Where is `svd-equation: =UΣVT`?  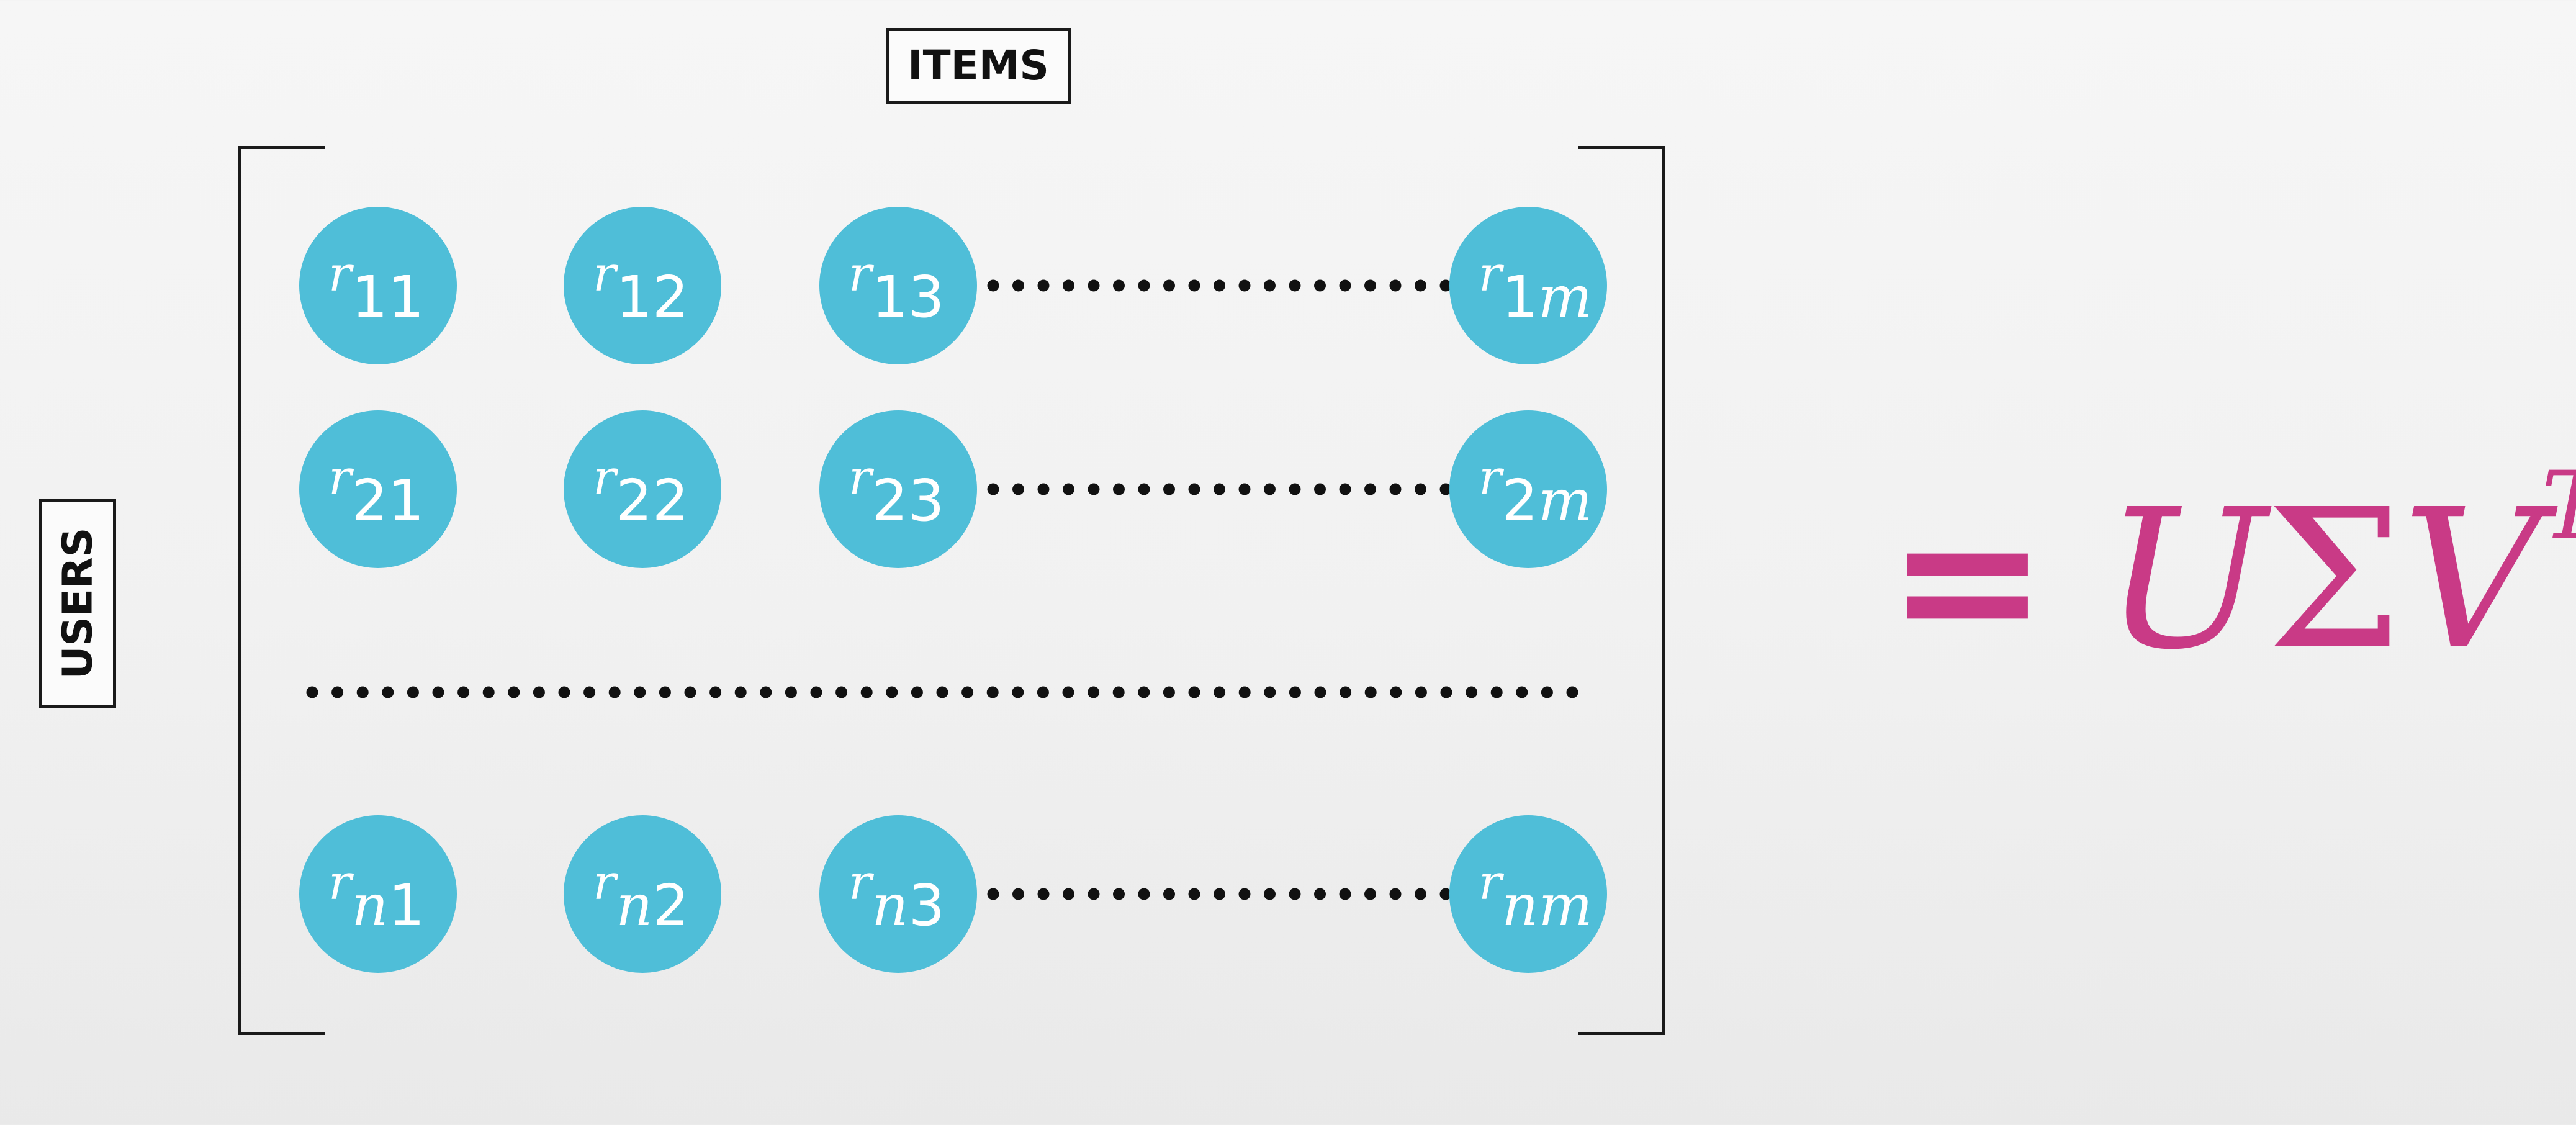
svd-equation: =UΣVT is located at coordinates (2231, 568).